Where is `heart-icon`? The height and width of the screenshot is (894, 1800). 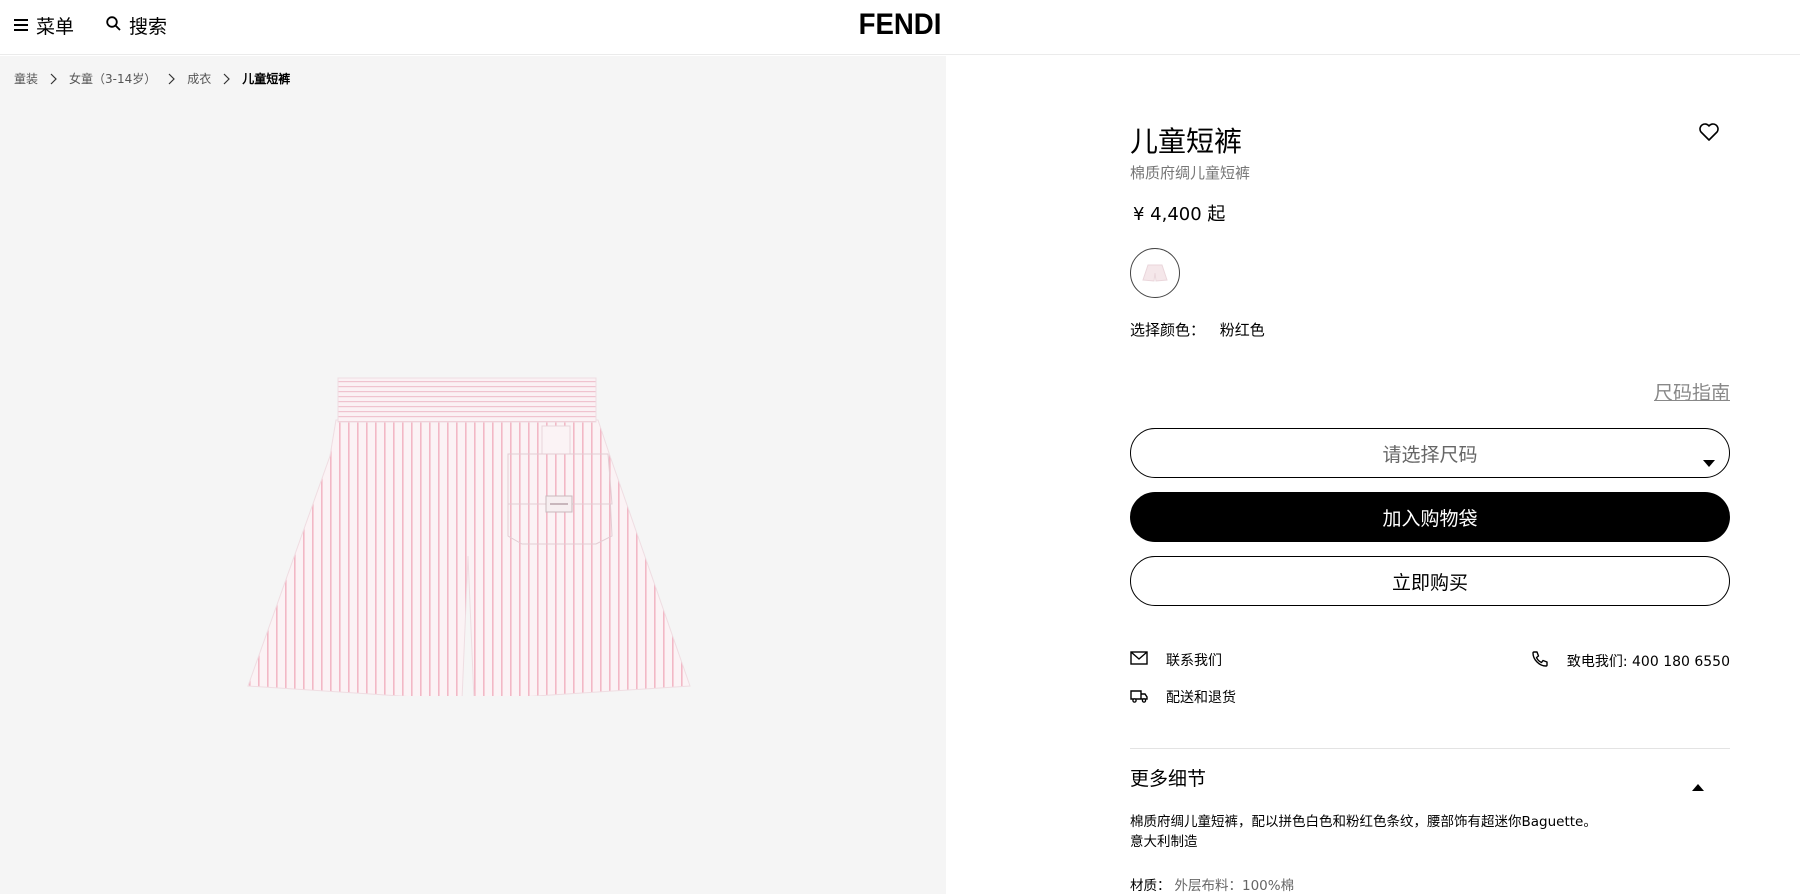
heart-icon is located at coordinates (1709, 134).